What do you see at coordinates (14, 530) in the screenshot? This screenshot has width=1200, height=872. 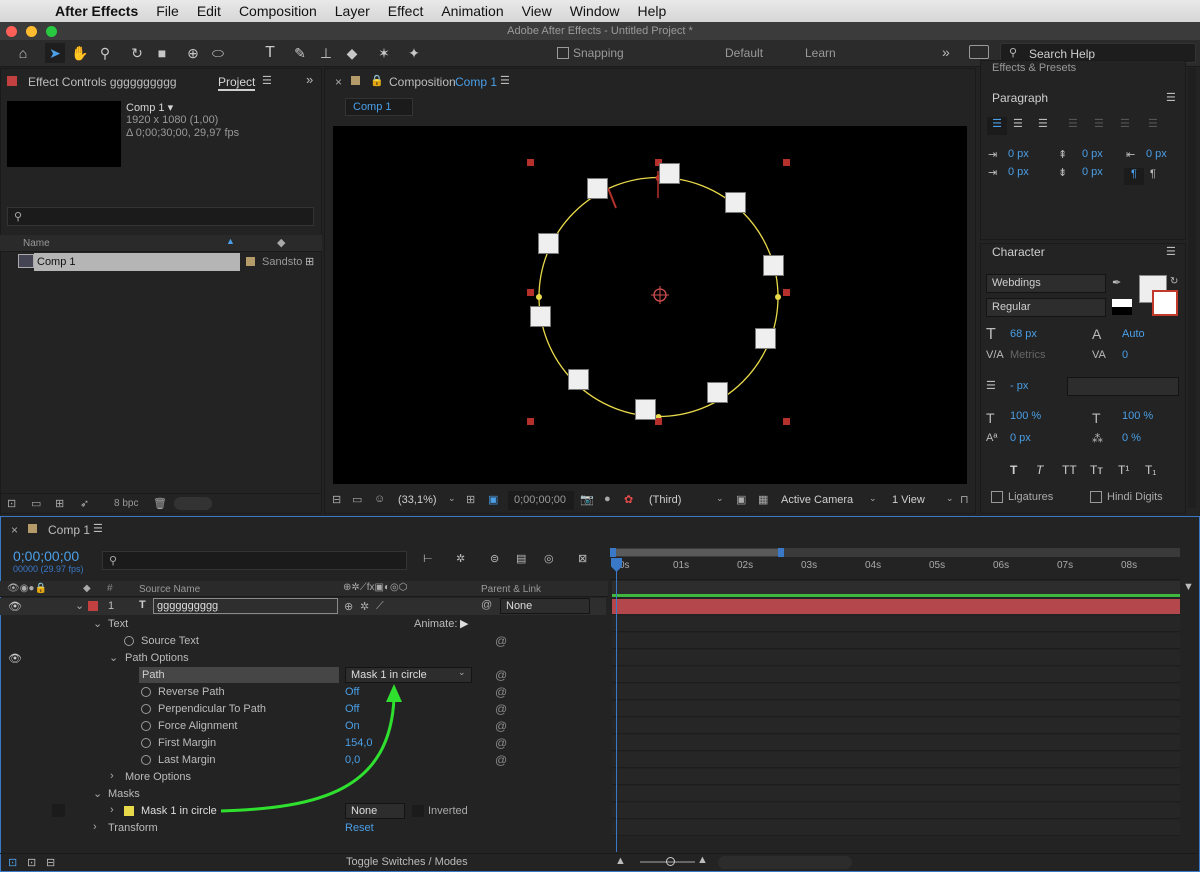 I see `close-timeline-icon: ×` at bounding box center [14, 530].